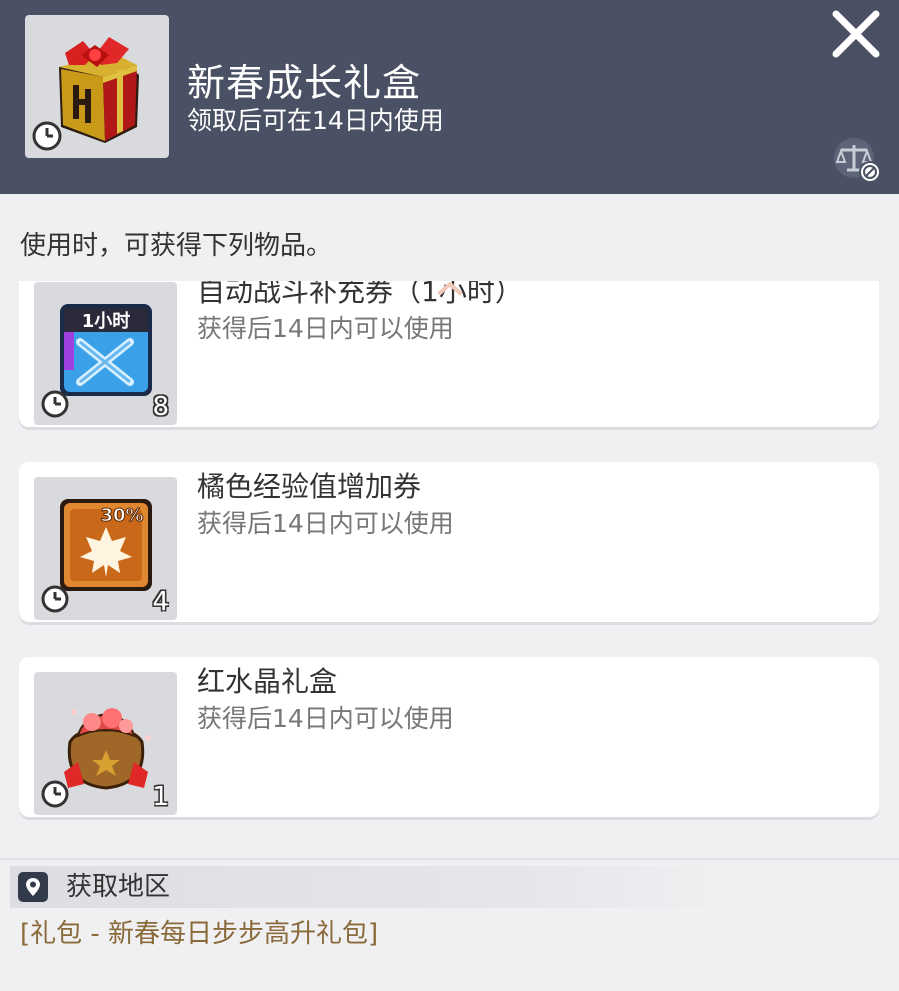 This screenshot has height=991, width=899. Describe the element at coordinates (118, 887) in the screenshot. I see `region-label: 获取地区` at that location.